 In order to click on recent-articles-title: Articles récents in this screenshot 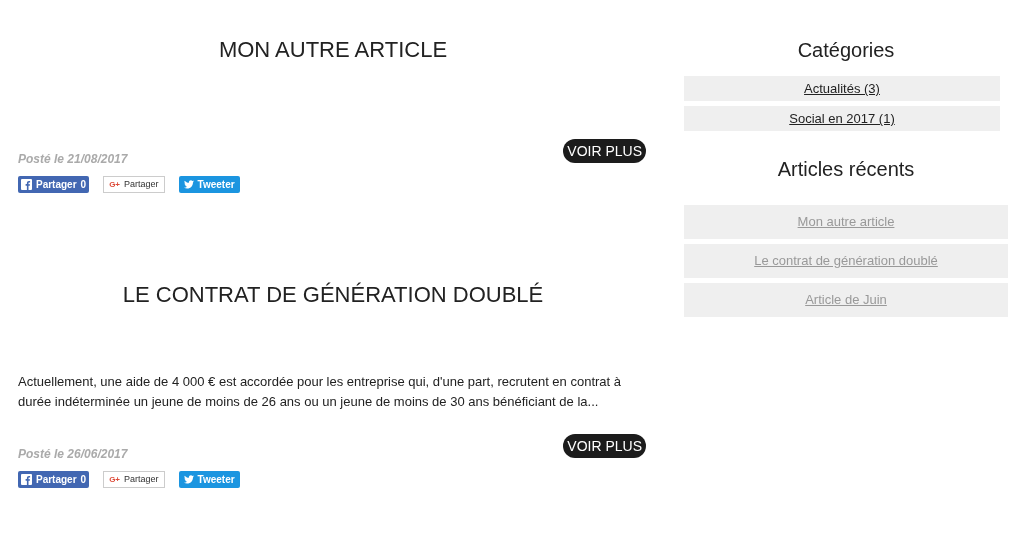, I will do `click(846, 169)`.